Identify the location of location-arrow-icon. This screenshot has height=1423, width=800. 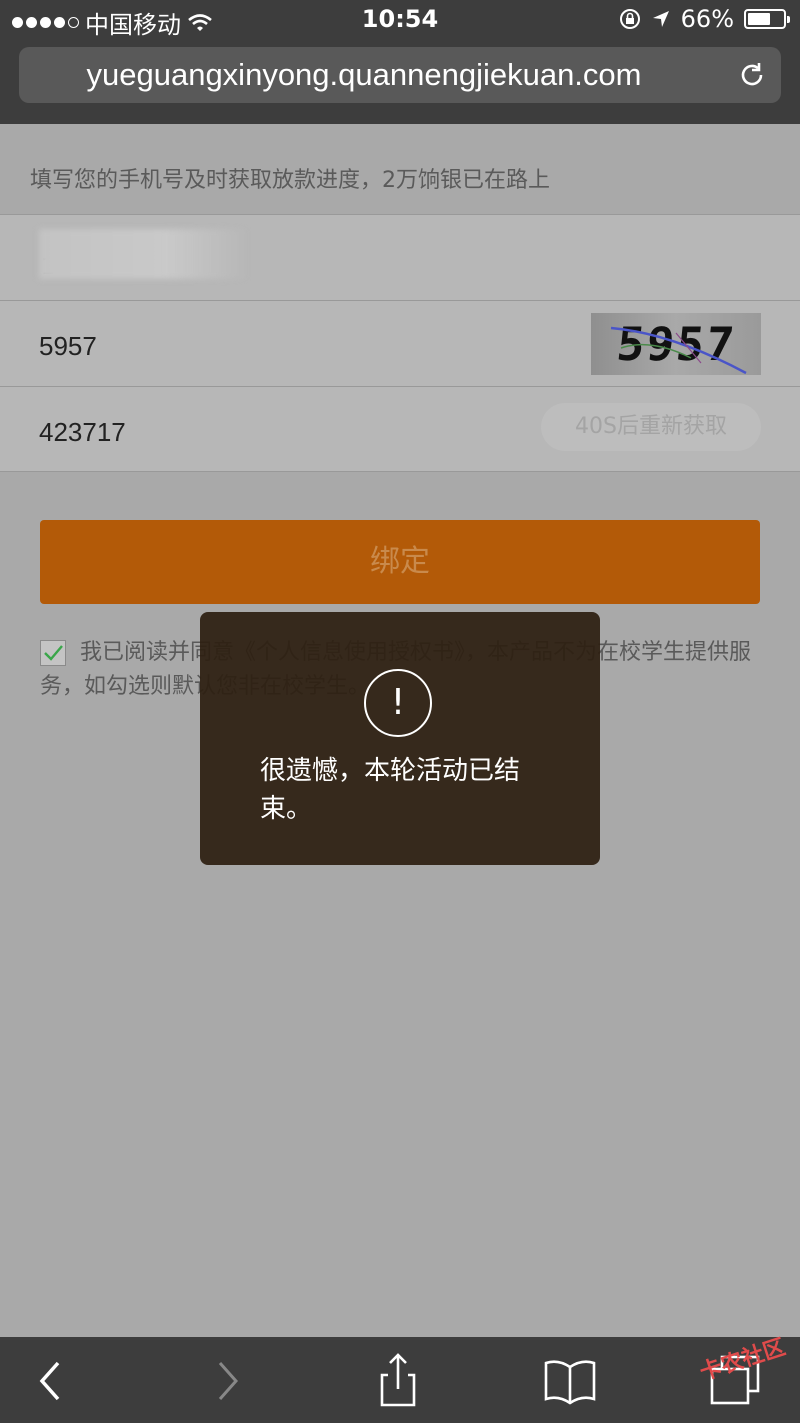
(660, 19).